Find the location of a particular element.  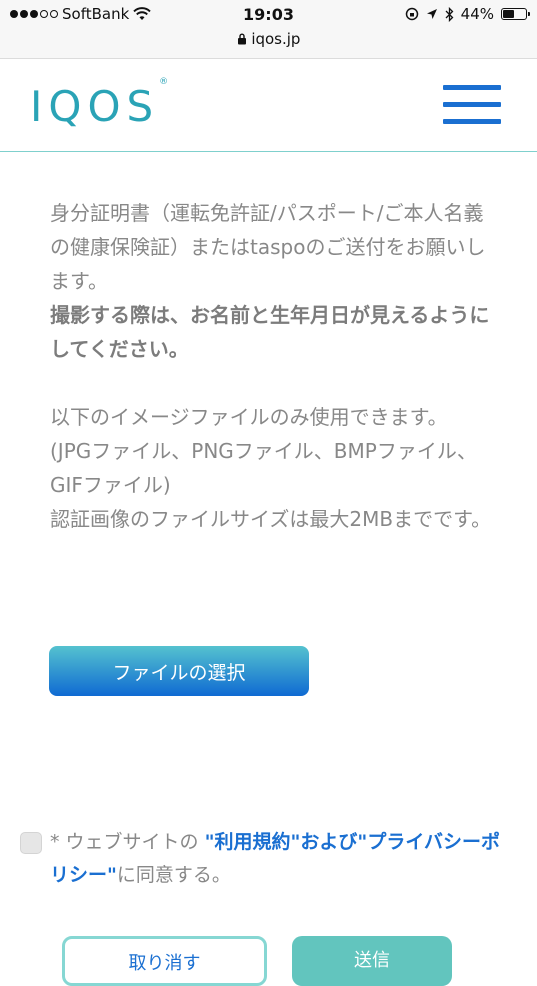

and-text: および is located at coordinates (329, 842).